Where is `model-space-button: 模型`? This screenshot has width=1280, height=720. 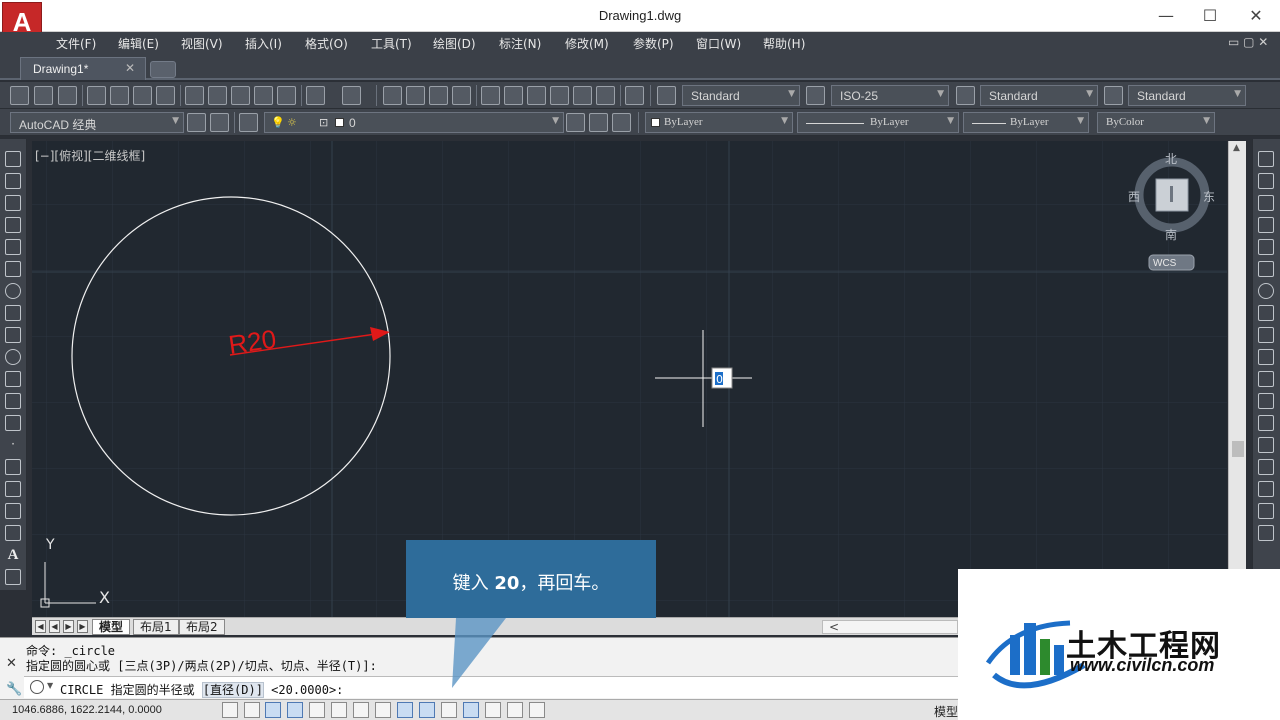 model-space-button: 模型 is located at coordinates (946, 711).